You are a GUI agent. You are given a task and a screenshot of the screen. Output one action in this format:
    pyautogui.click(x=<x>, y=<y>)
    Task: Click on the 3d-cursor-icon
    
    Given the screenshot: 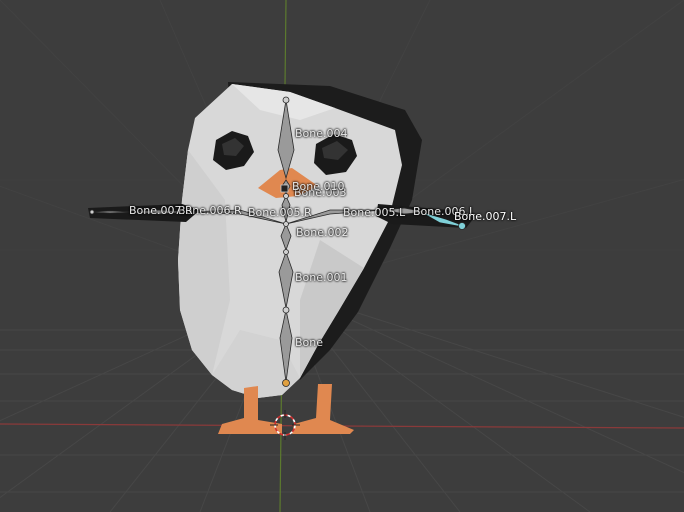 What is the action you would take?
    pyautogui.click(x=285, y=425)
    